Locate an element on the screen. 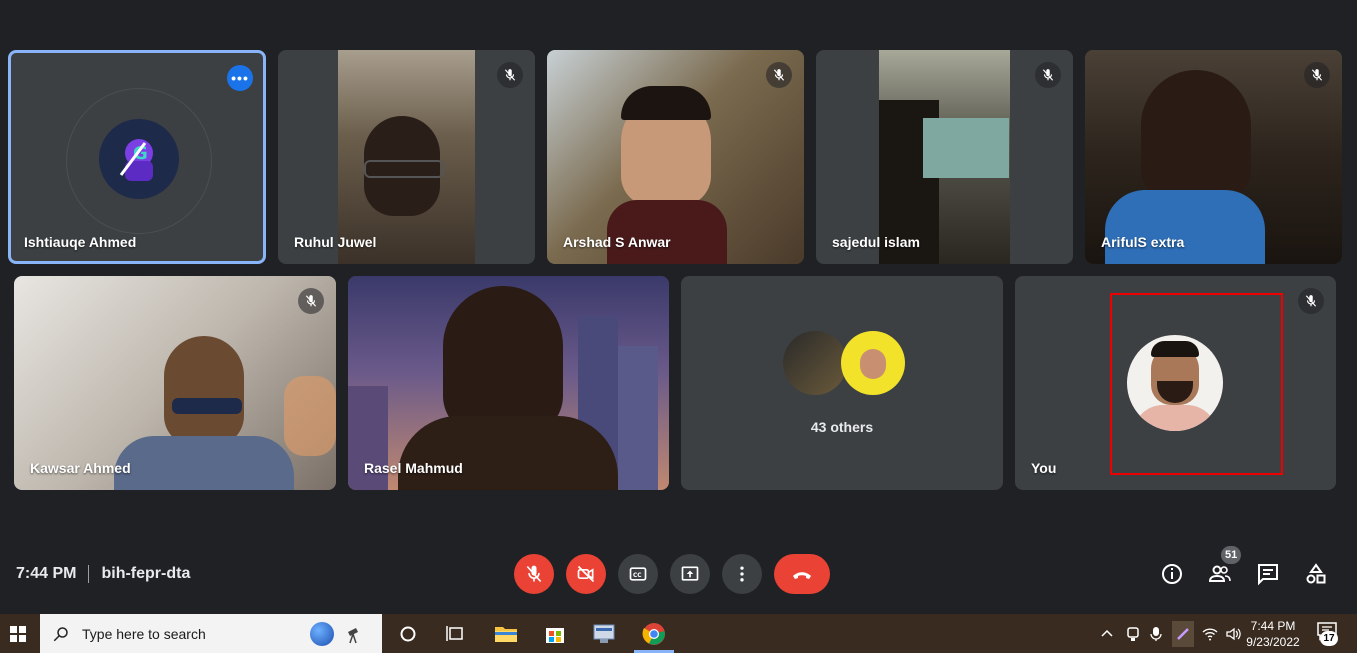 Image resolution: width=1357 pixels, height=653 pixels. info-icon is located at coordinates (1172, 574).